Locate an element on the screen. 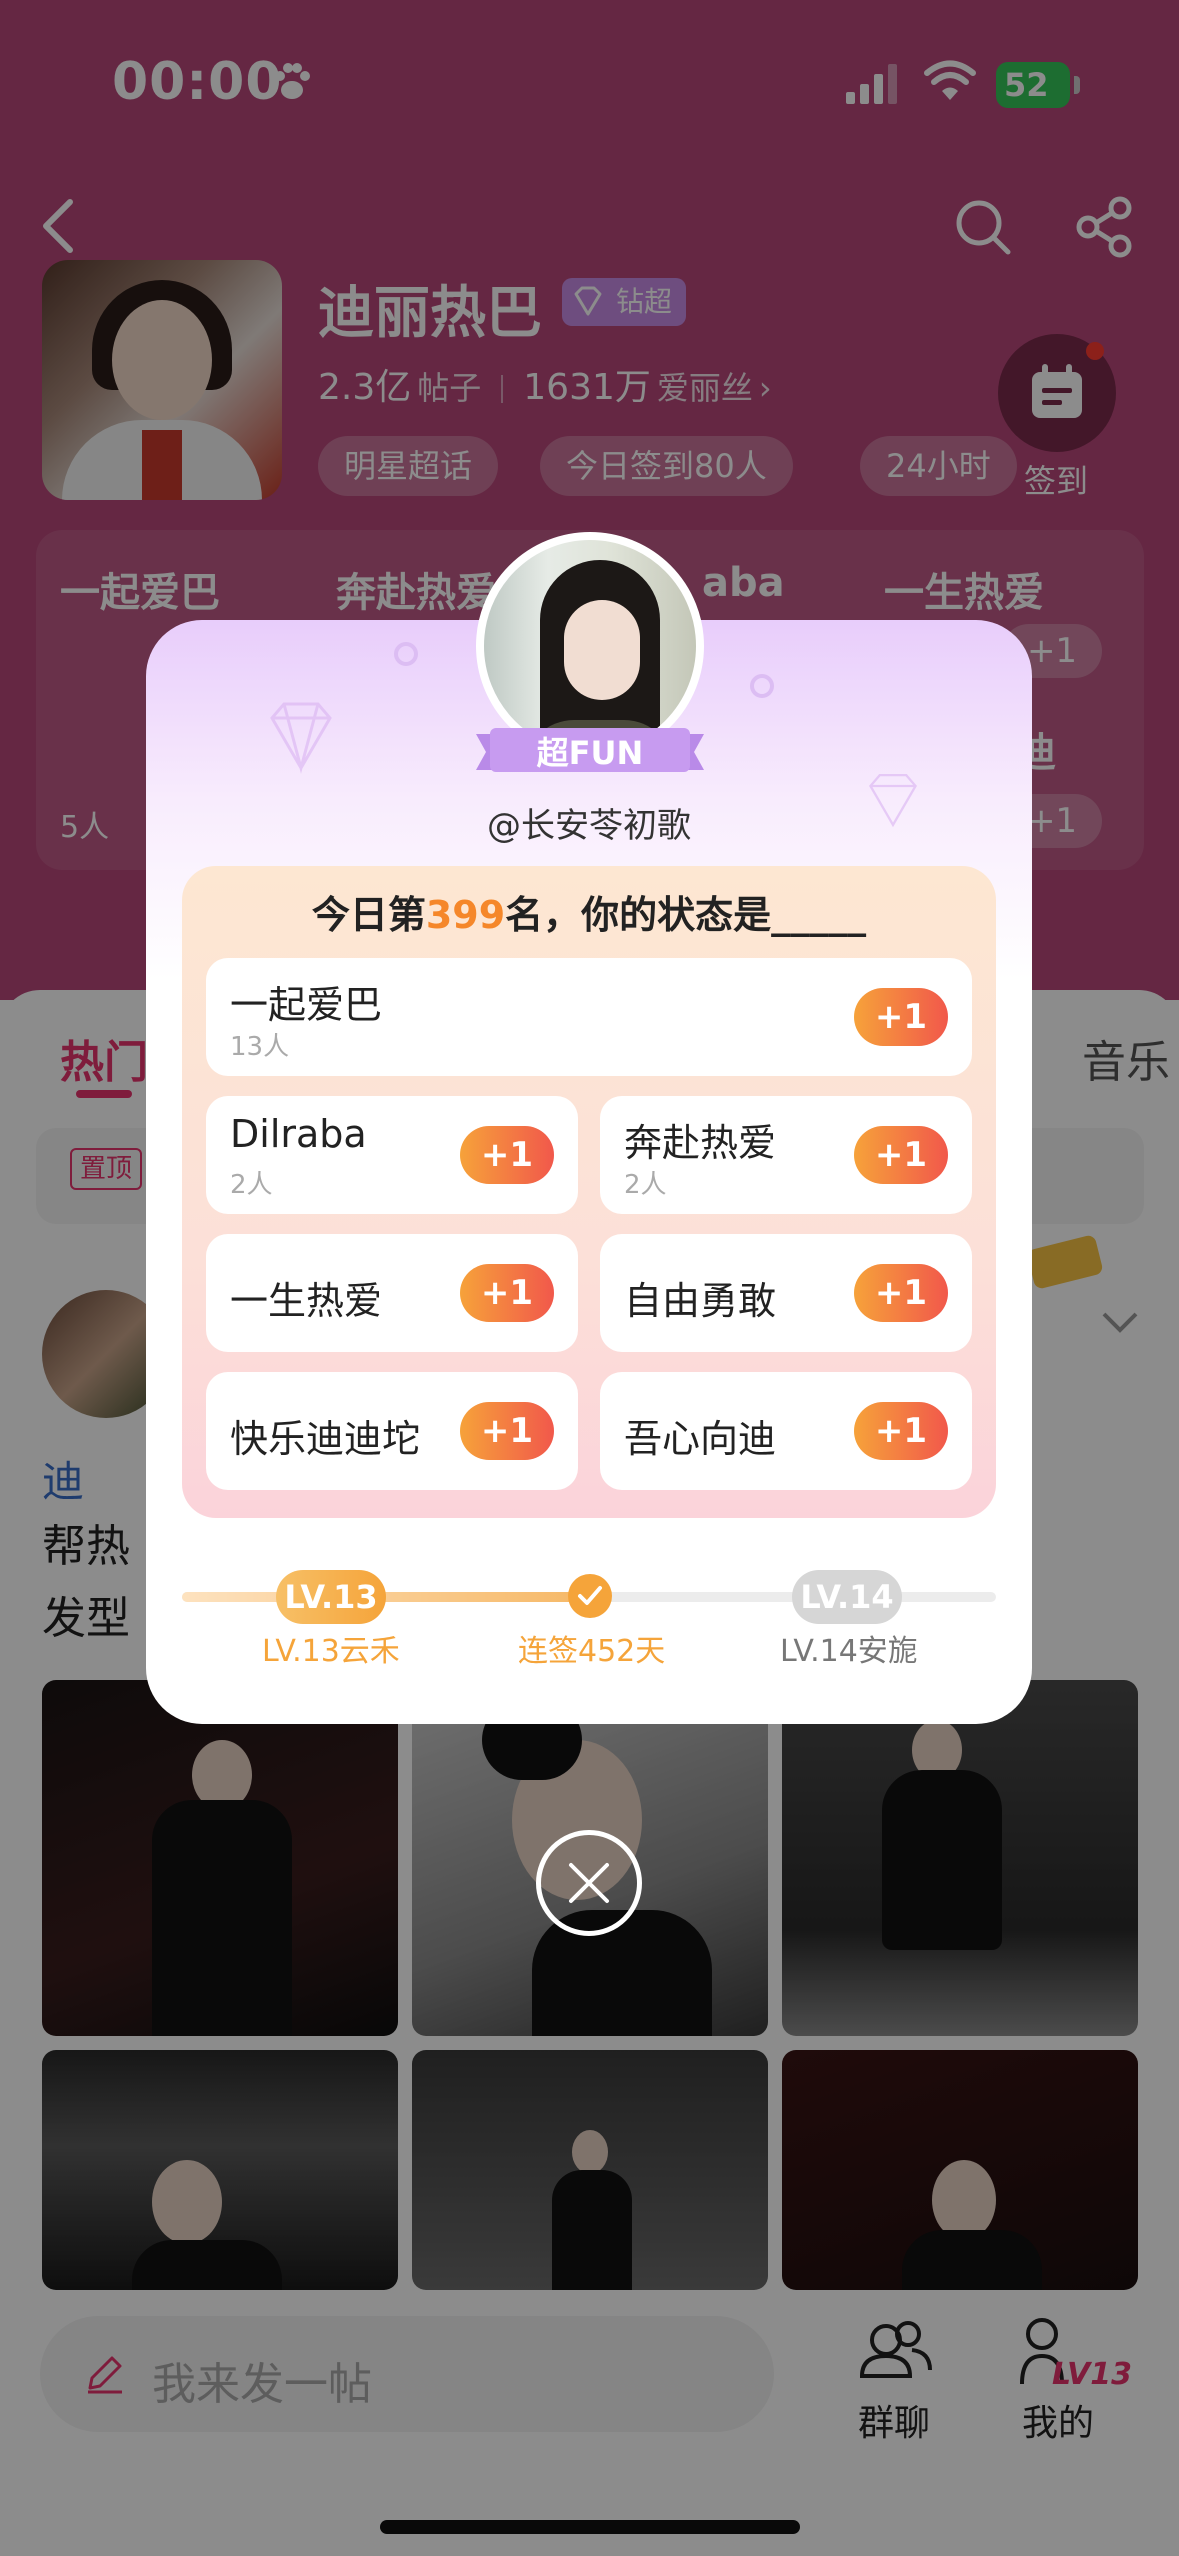 The height and width of the screenshot is (2556, 1179). diamond-decoration-icon is located at coordinates (301, 738).